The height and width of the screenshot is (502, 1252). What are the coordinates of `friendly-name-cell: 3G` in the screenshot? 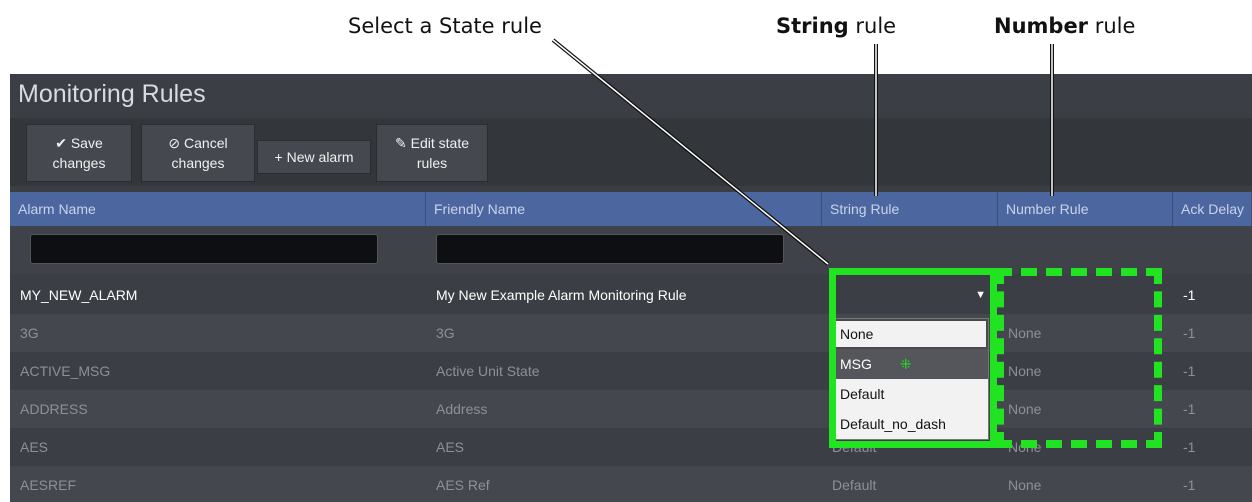 It's located at (445, 333).